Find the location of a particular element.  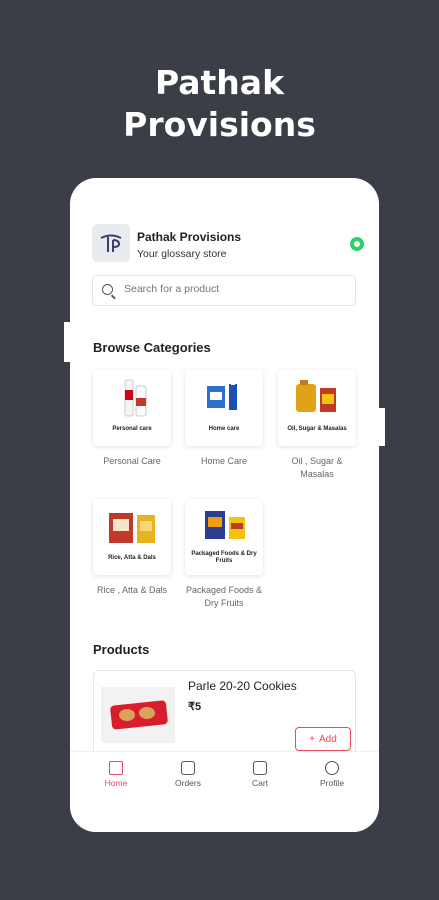

packaged-foods-image is located at coordinates (225, 525).